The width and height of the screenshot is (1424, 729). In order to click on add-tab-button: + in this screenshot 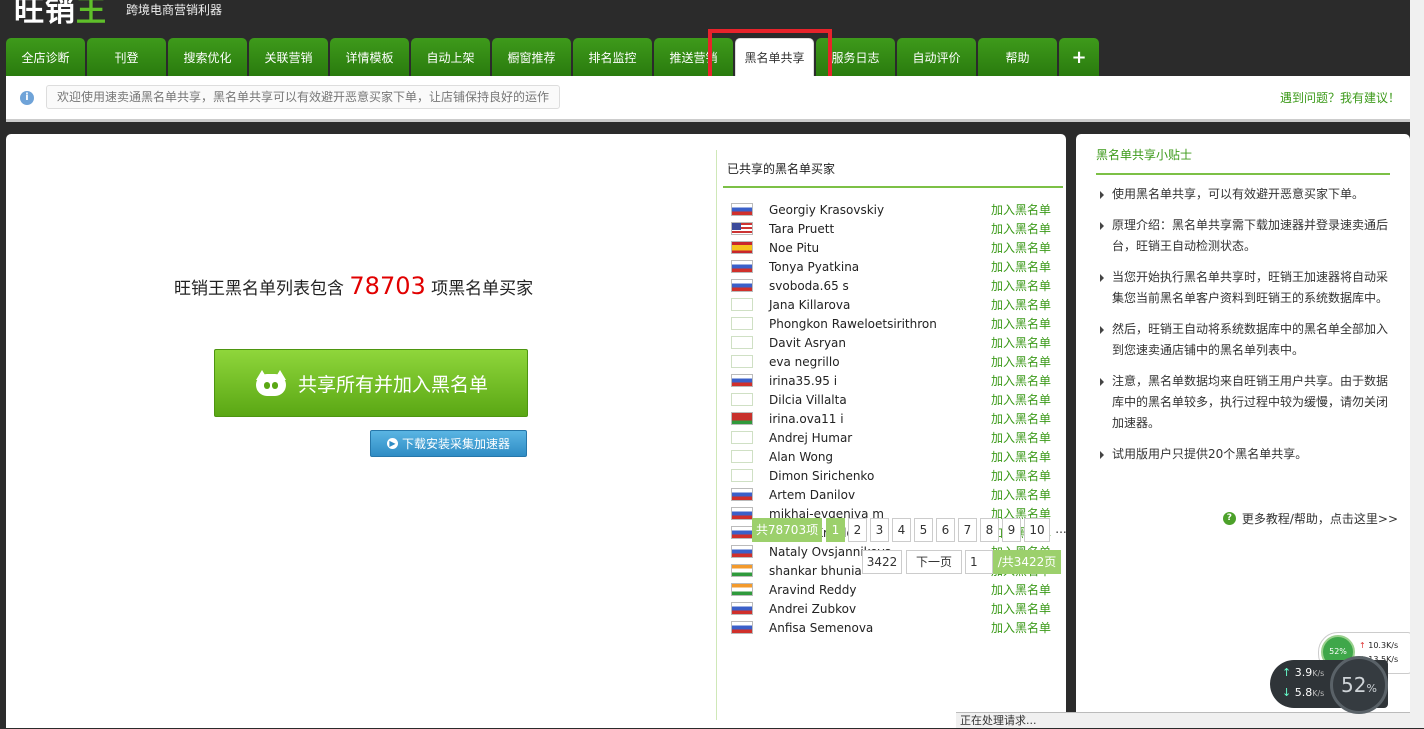, I will do `click(1079, 57)`.